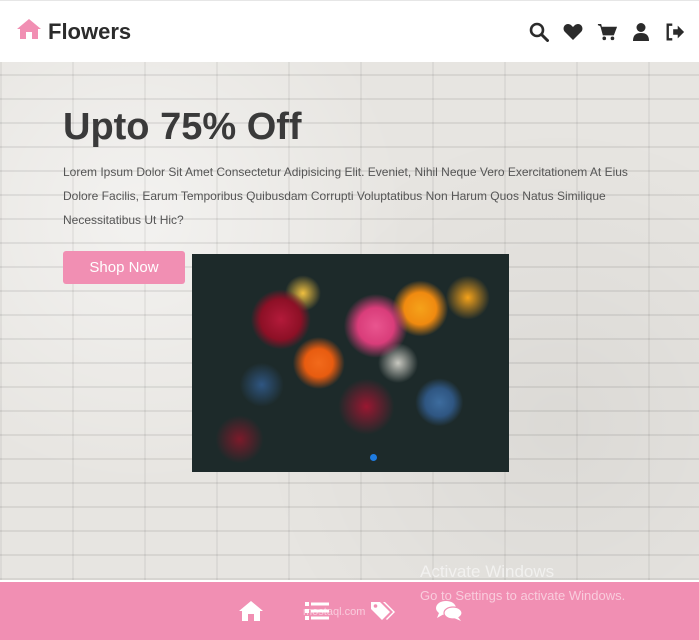 Image resolution: width=699 pixels, height=640 pixels. Describe the element at coordinates (334, 612) in the screenshot. I see `site-watermark: mostaql.com` at that location.